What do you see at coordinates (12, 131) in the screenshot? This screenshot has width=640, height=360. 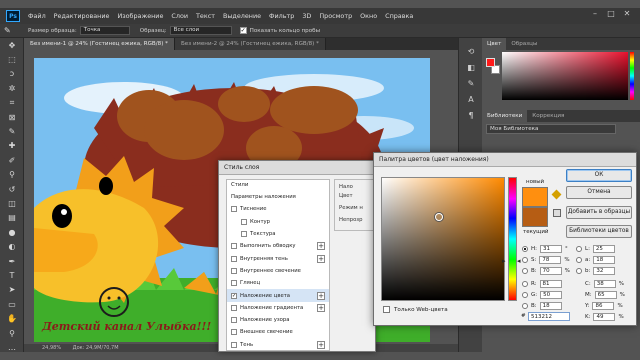 I see `eyedropper-tool-icon: ✎` at bounding box center [12, 131].